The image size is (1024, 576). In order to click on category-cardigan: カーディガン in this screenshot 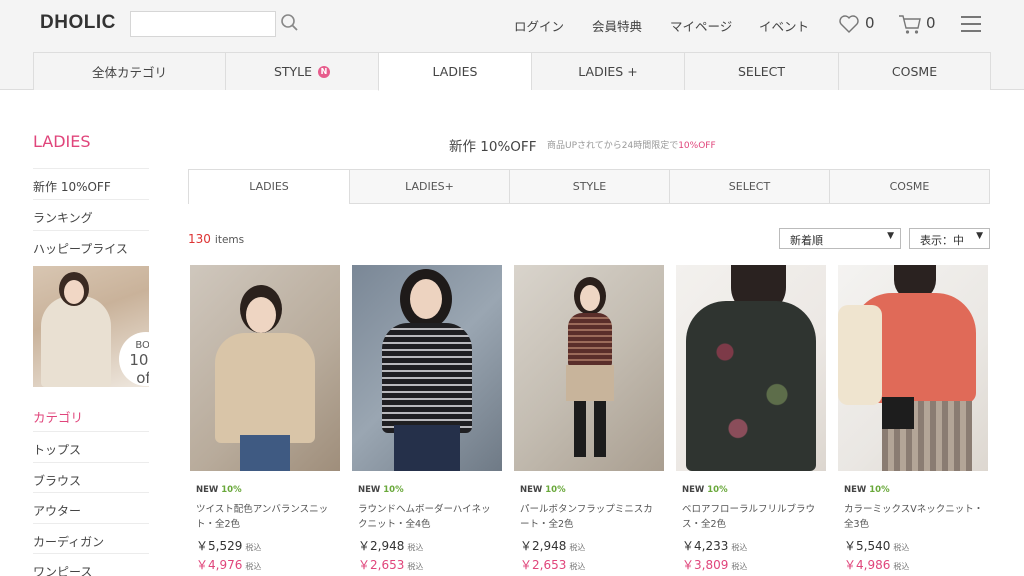, I will do `click(91, 538)`.